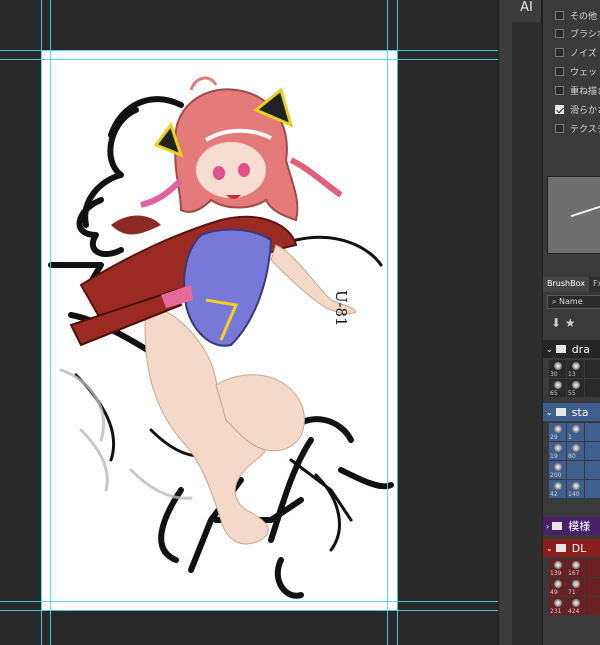  I want to click on brush-tip: 71, so click(575, 587).